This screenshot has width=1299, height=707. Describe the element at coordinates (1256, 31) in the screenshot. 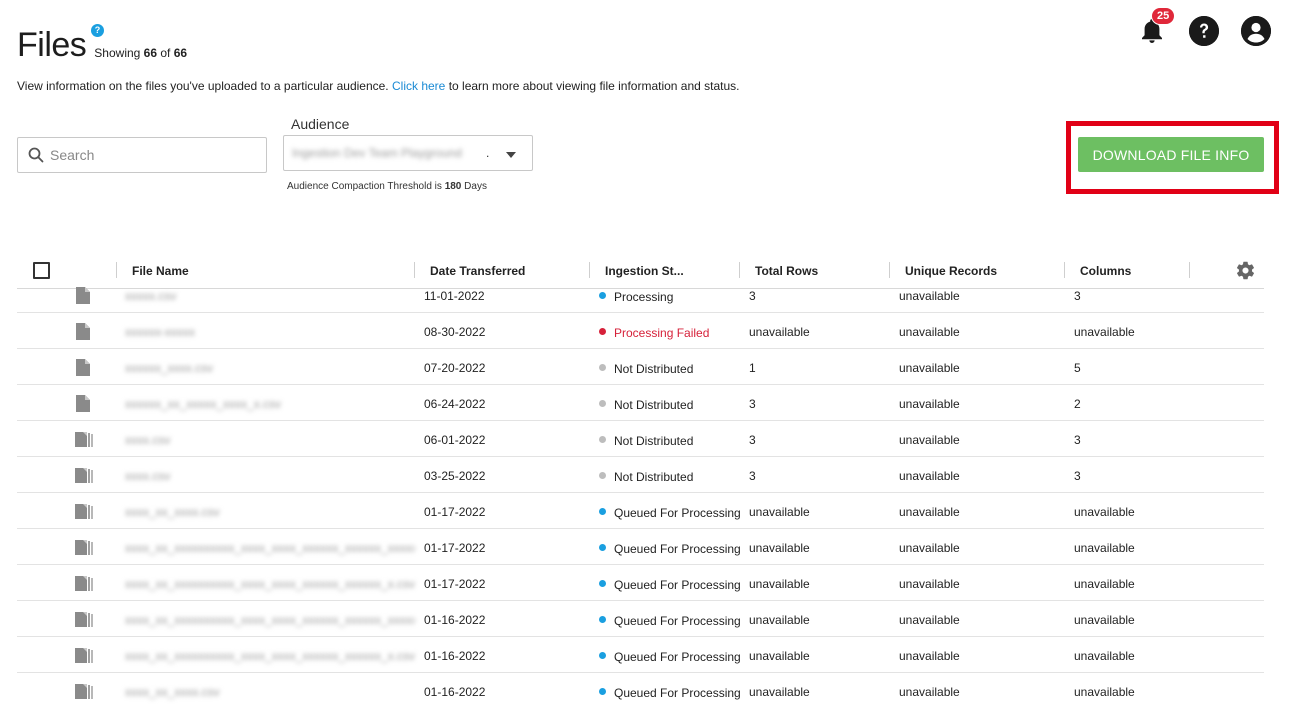

I see `user-circle-icon` at that location.